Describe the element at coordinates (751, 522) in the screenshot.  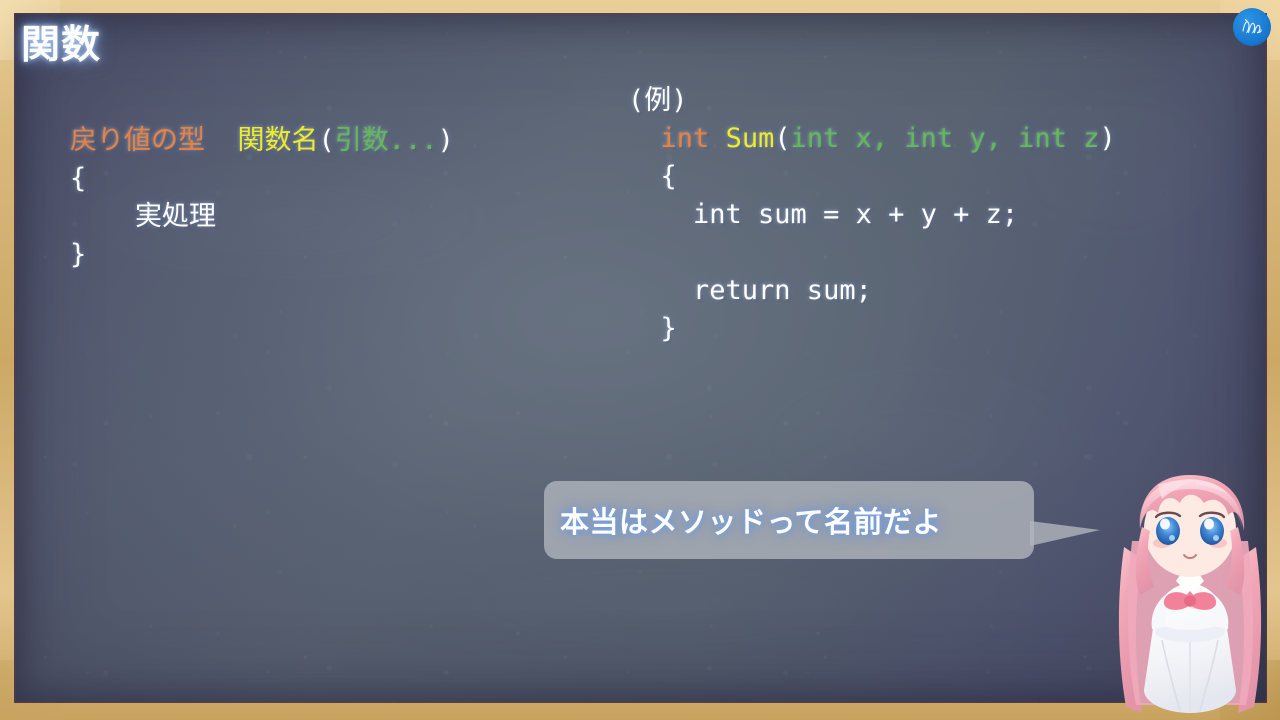
I see `speech-bubble-text: 本当はメソッドって名前だよ` at that location.